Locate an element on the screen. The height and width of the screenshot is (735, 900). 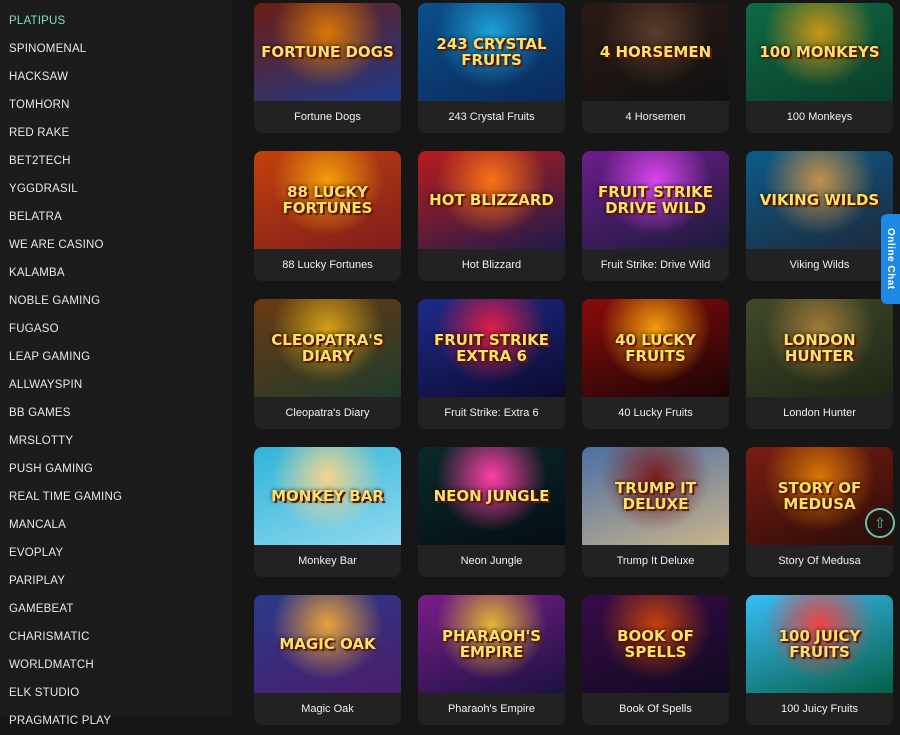
provider-item: HACKSAW is located at coordinates (116, 77).